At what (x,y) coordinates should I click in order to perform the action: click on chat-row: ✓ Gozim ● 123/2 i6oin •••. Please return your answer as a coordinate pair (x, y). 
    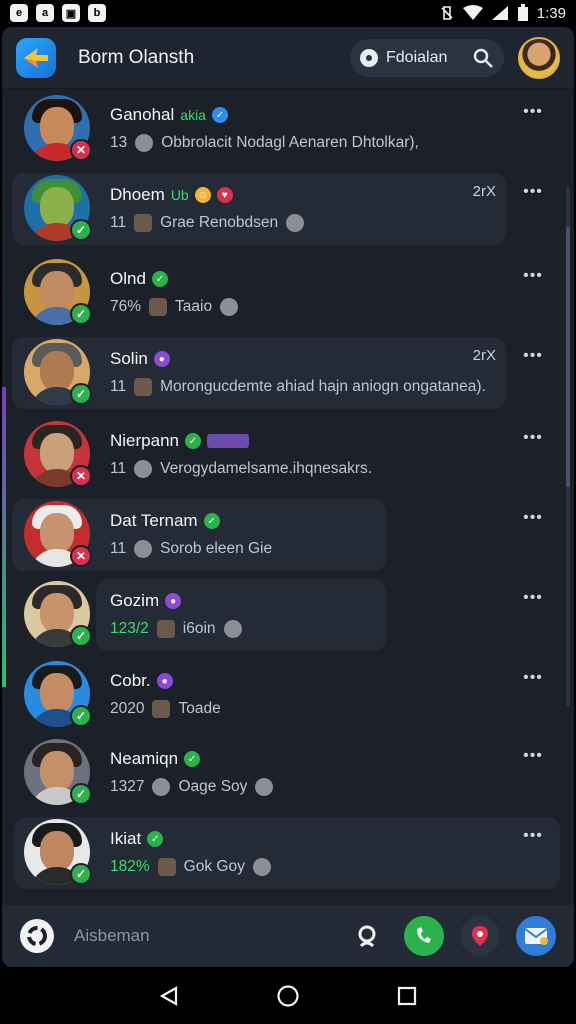
    Looking at the image, I should click on (286, 614).